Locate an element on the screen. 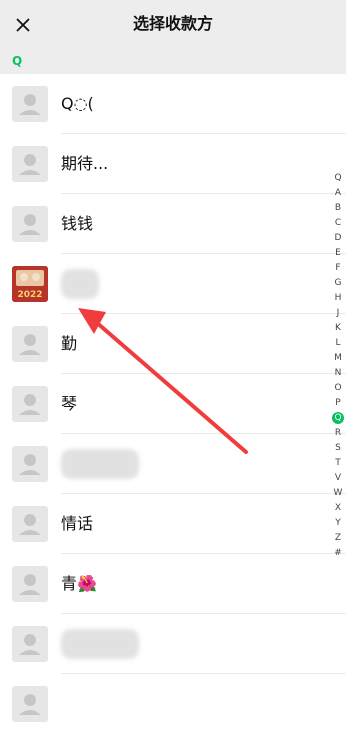 The image size is (346, 734). index-letter: F is located at coordinates (338, 268).